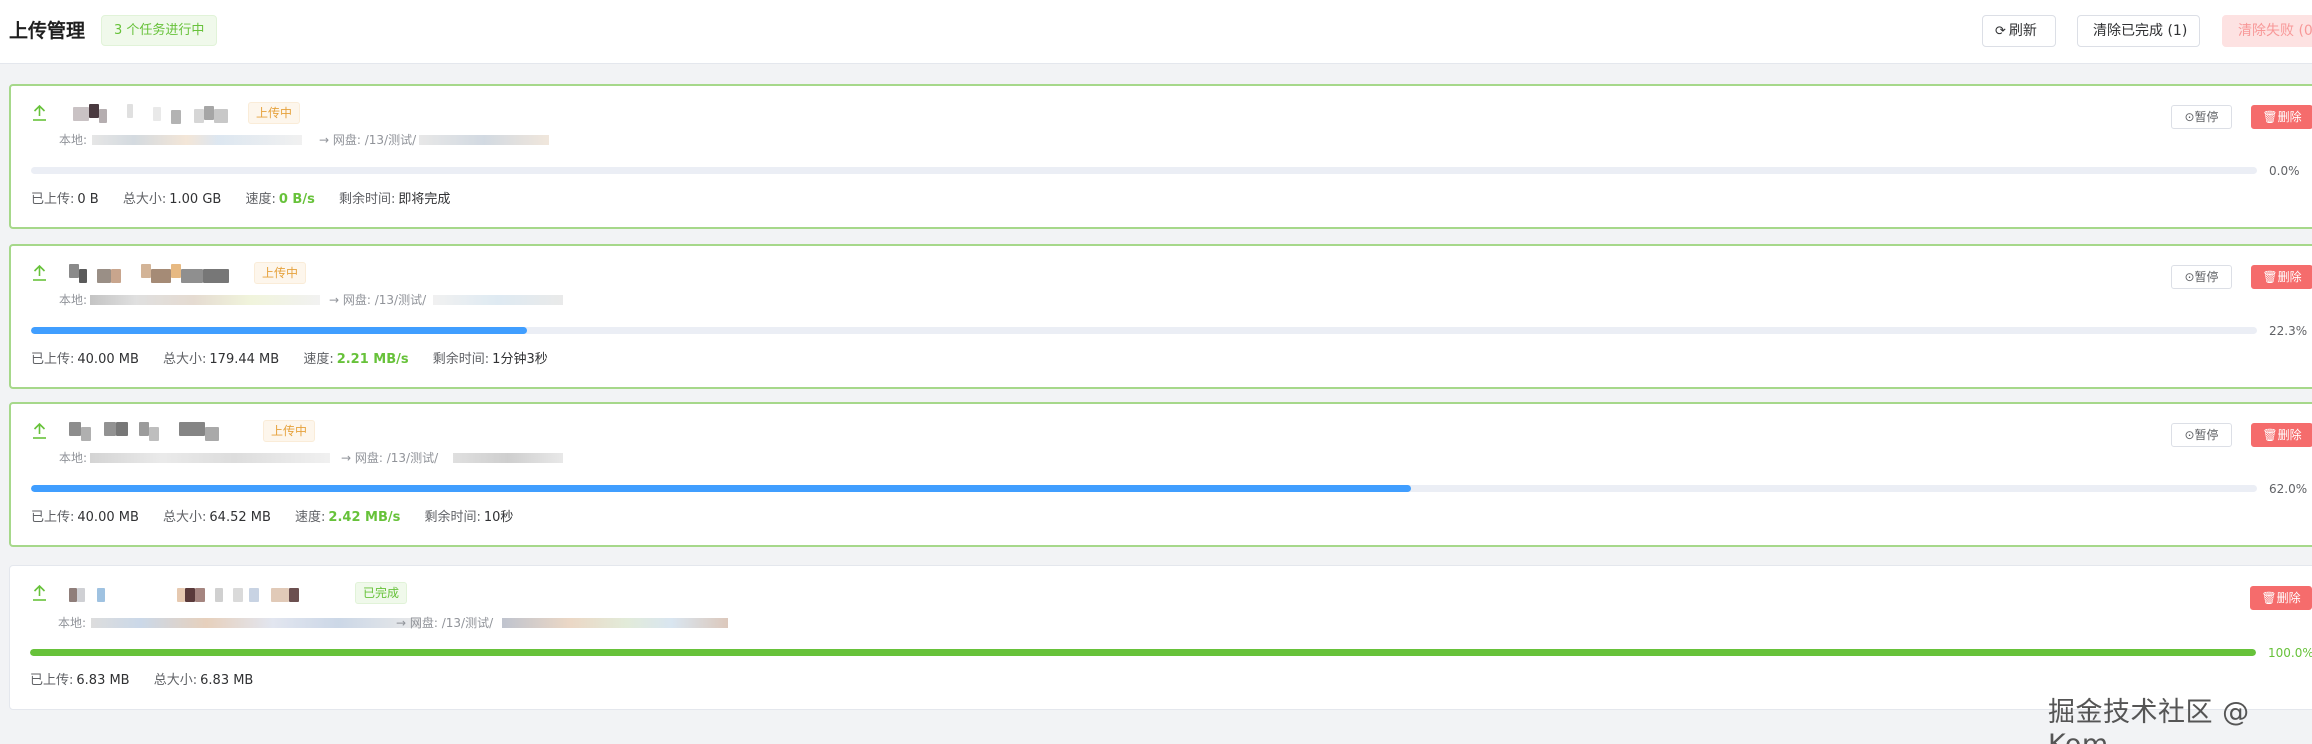 Image resolution: width=2312 pixels, height=744 pixels. I want to click on total-size-value: 6.83 MB, so click(227, 680).